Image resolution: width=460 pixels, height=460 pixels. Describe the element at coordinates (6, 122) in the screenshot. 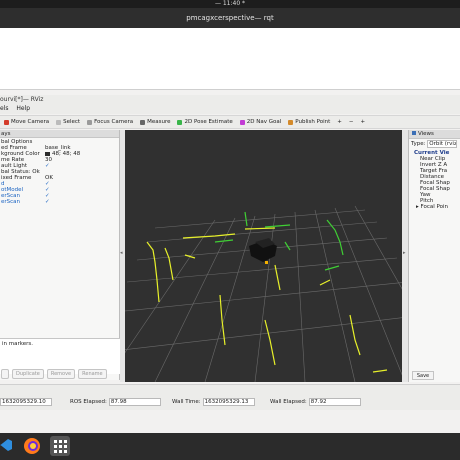

I see `move-camera-icon` at that location.